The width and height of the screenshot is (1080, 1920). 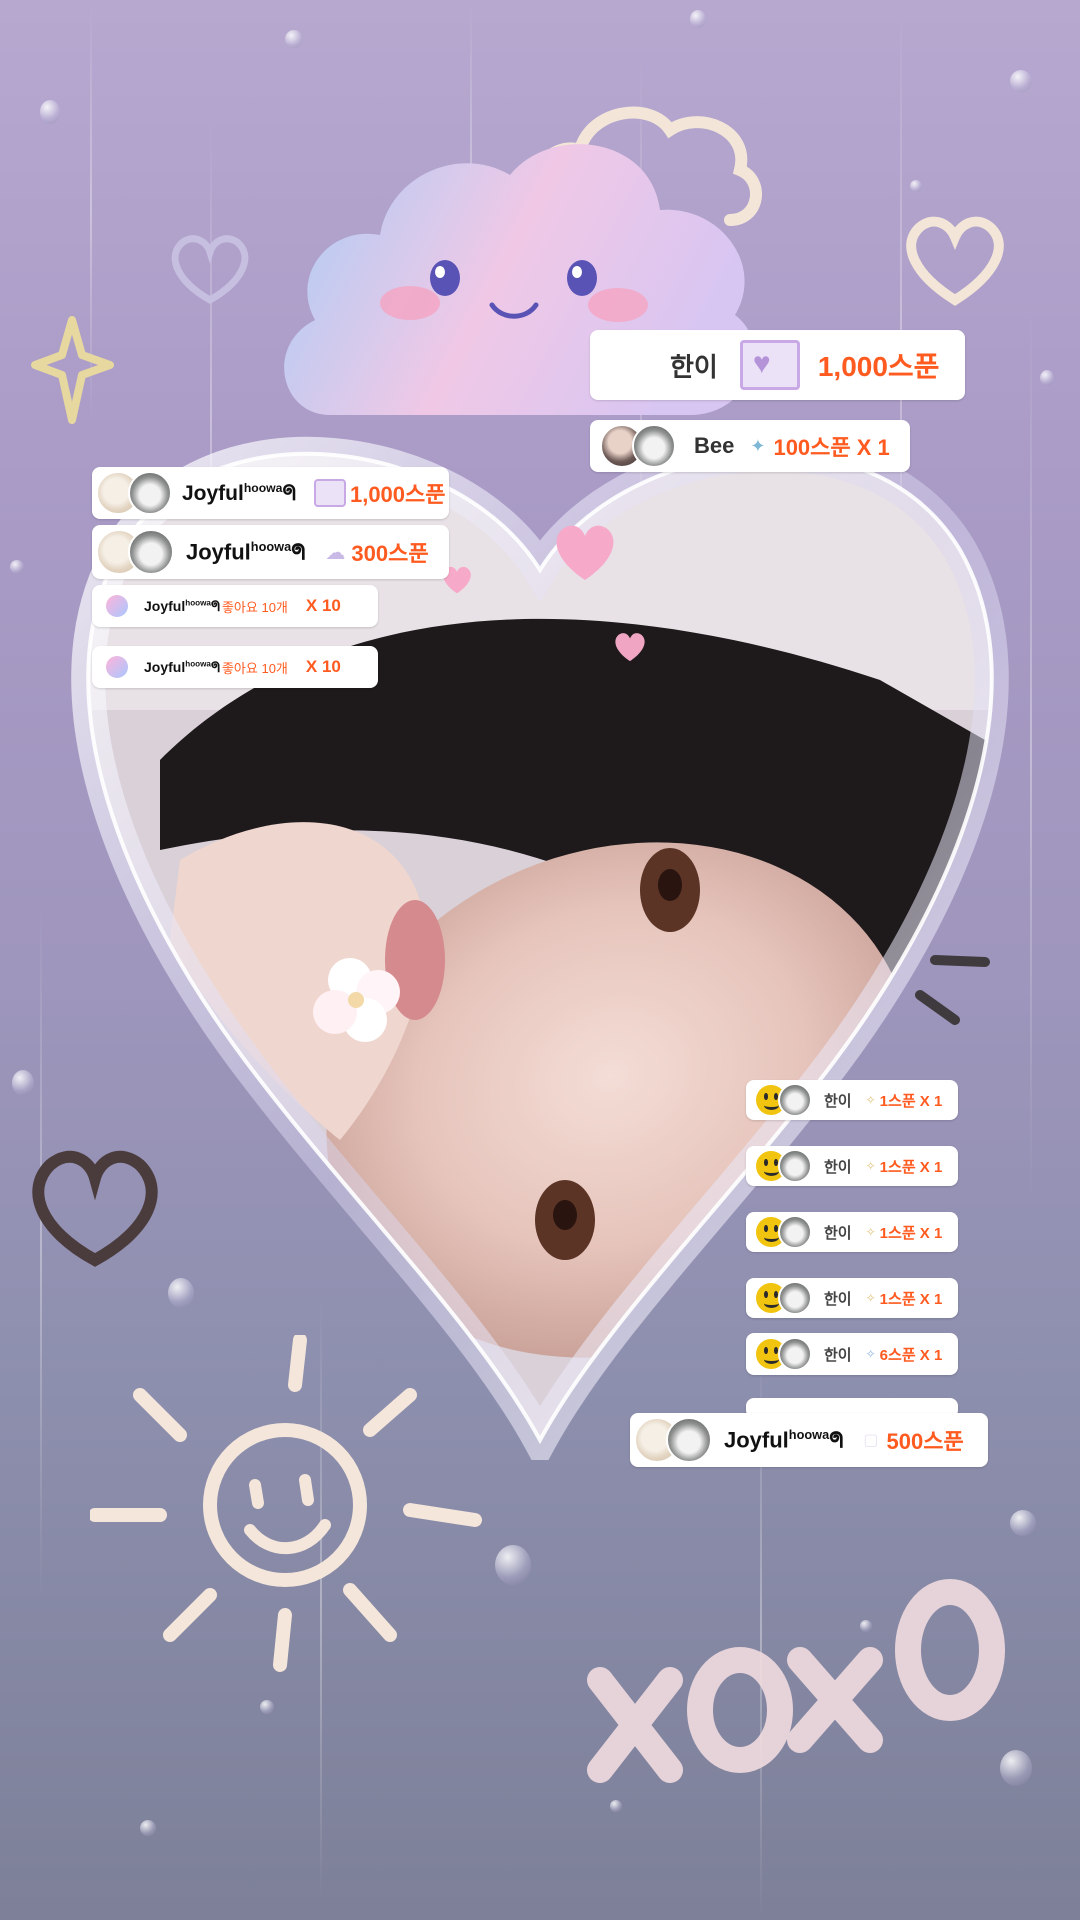 I want to click on gift-card: 한이 ✧ 6스푼 X 1, so click(x=852, y=1354).